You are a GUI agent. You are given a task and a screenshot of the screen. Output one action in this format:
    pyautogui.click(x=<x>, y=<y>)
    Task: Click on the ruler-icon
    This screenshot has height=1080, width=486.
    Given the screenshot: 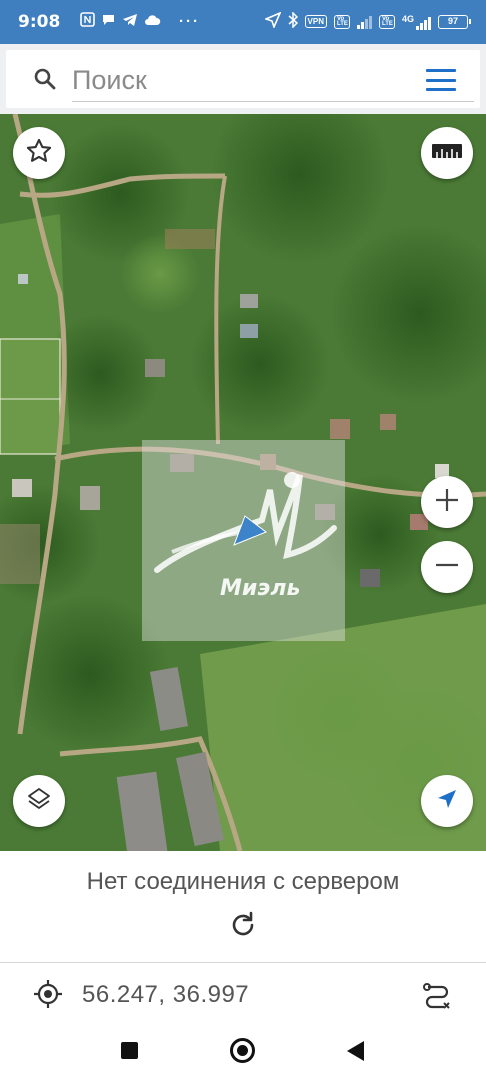 What is the action you would take?
    pyautogui.click(x=447, y=153)
    